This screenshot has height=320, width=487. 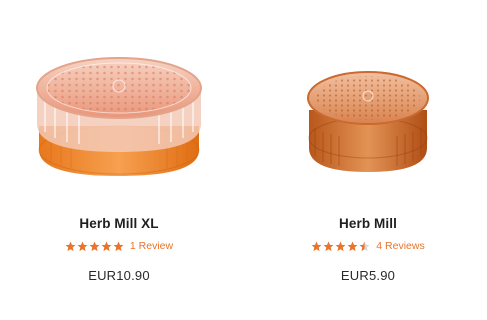 I want to click on product-rating: 1 Review, so click(x=119, y=246).